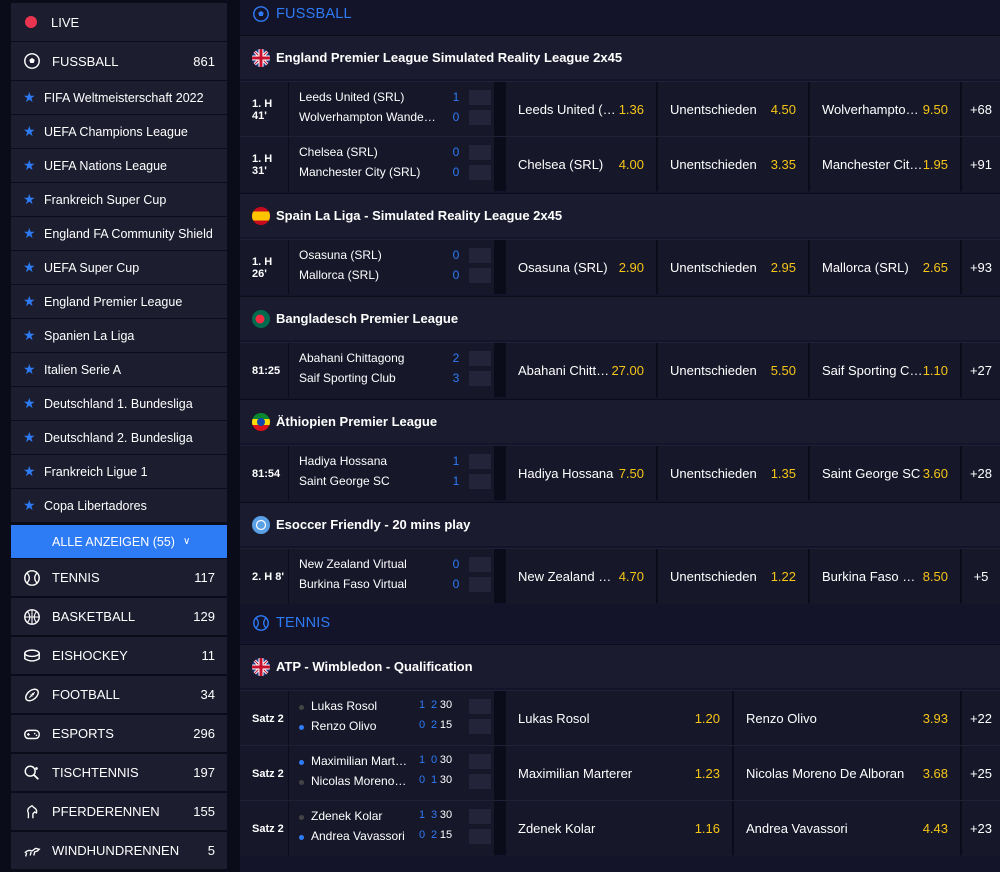 The image size is (1000, 872). What do you see at coordinates (204, 577) in the screenshot?
I see `sidebar-item-count: 117` at bounding box center [204, 577].